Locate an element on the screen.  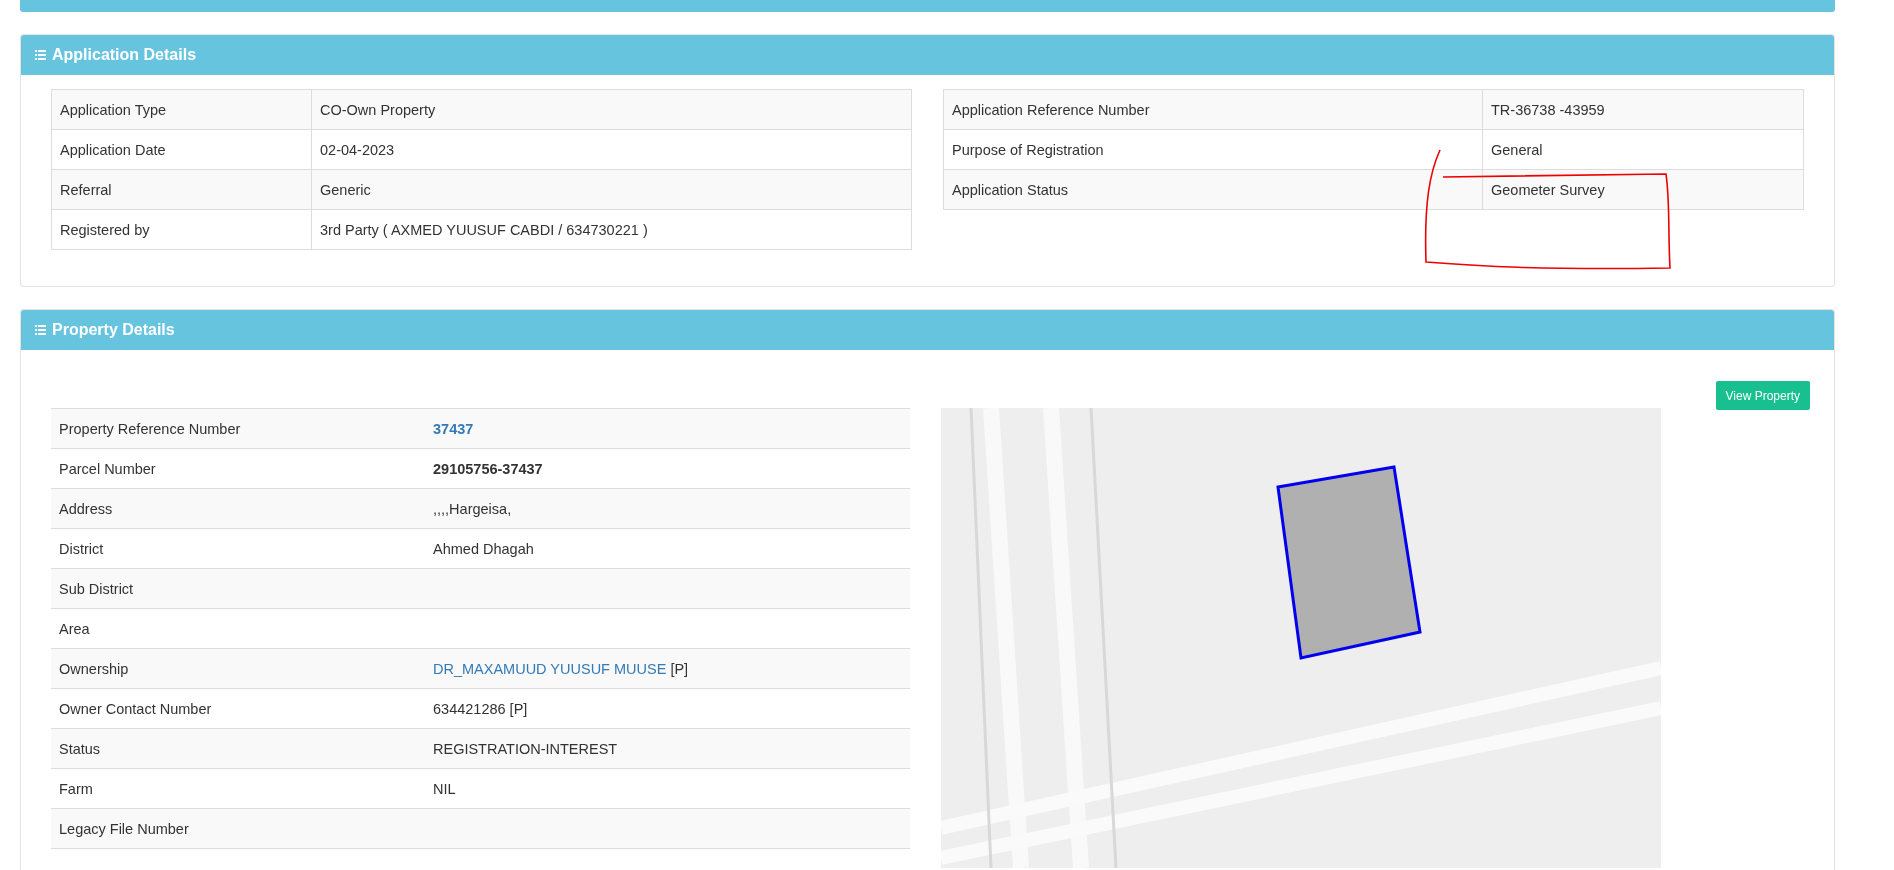
panel-title: Property Details is located at coordinates (113, 330).